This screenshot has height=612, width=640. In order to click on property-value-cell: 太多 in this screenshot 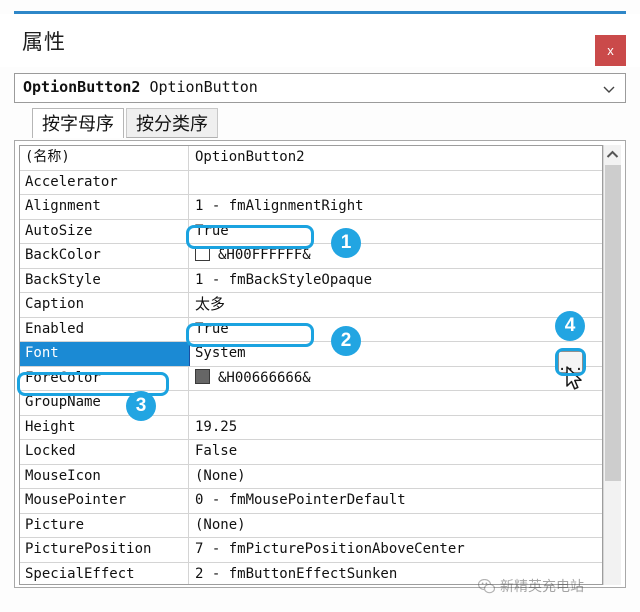, I will do `click(396, 305)`.